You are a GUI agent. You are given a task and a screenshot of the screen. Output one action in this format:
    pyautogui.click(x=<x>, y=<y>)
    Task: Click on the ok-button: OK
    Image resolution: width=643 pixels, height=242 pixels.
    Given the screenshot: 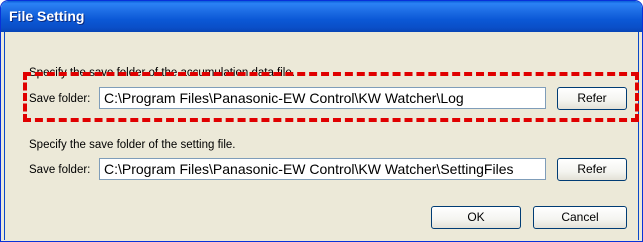 What is the action you would take?
    pyautogui.click(x=476, y=217)
    